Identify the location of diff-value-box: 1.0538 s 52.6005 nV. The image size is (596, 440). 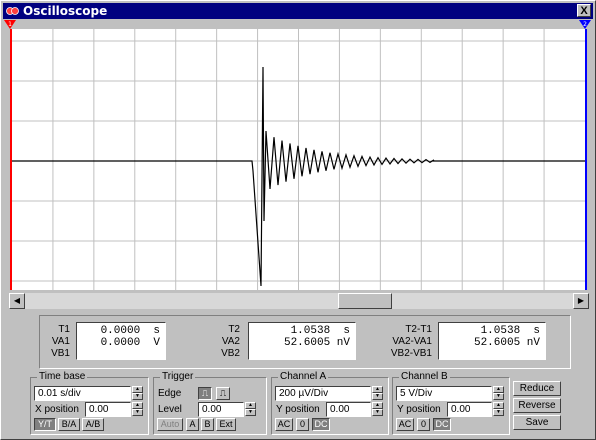
(492, 341).